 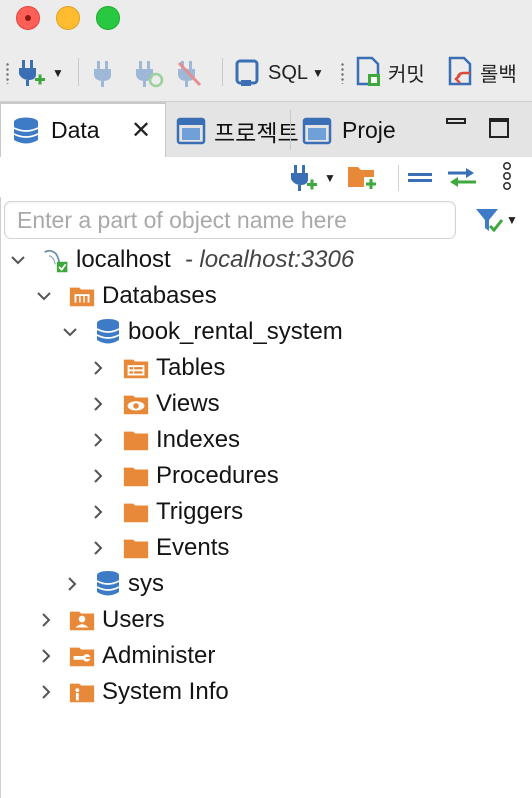 What do you see at coordinates (75, 130) in the screenshot?
I see `tab-label: Data` at bounding box center [75, 130].